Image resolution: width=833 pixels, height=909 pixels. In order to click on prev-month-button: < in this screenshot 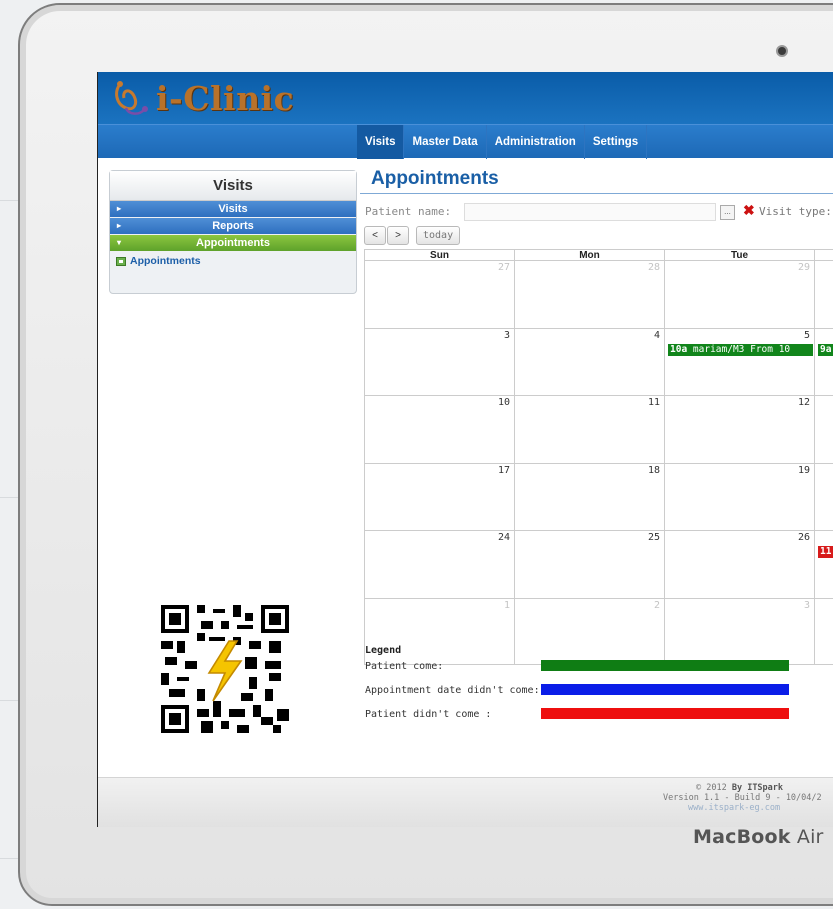, I will do `click(375, 235)`.